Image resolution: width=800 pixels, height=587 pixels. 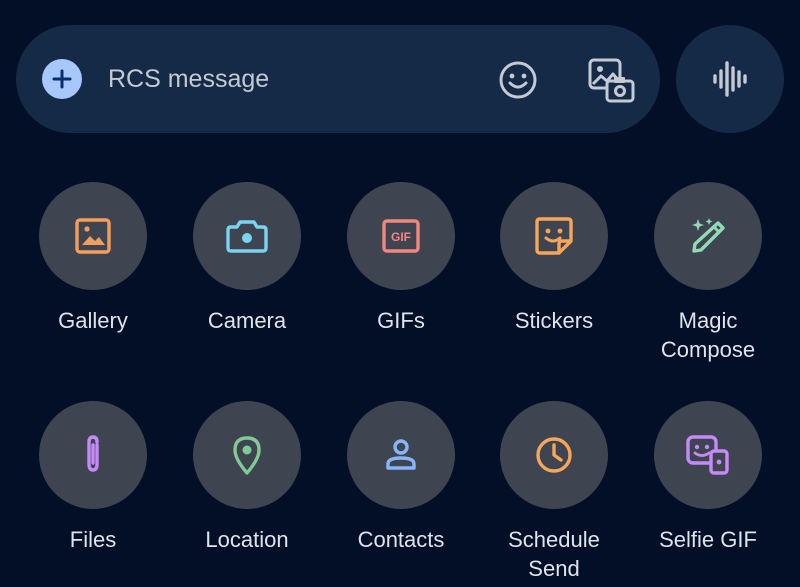 I want to click on media-picker-button, so click(x=612, y=81).